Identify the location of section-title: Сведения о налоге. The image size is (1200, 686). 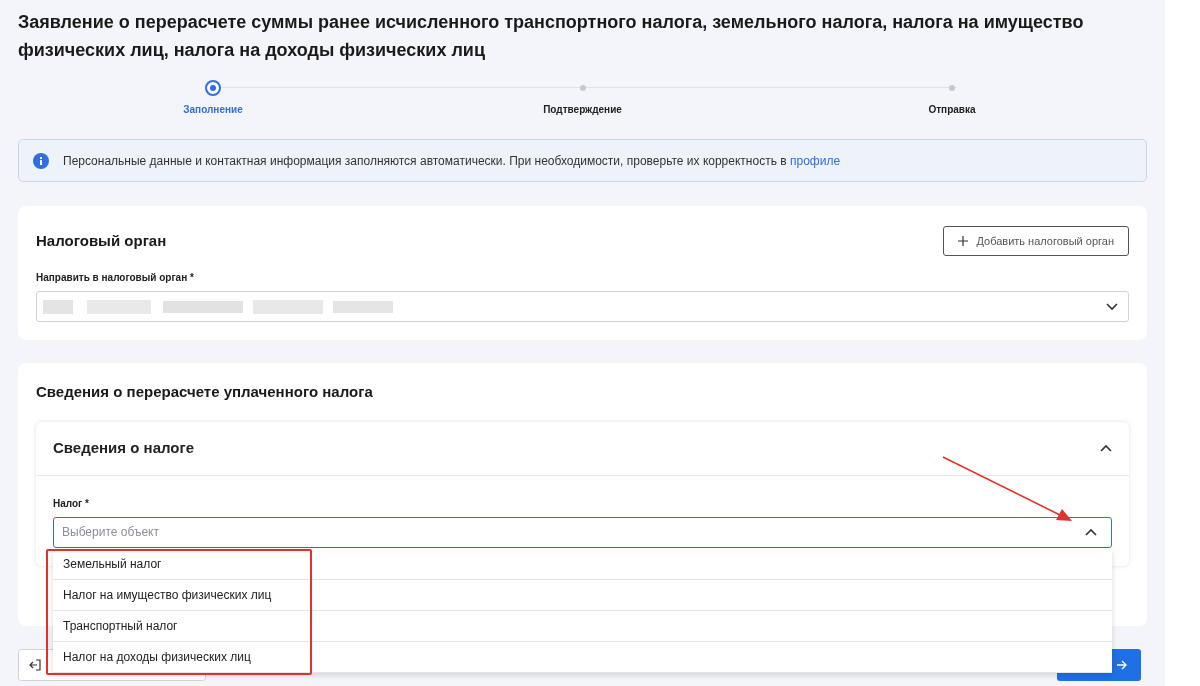
(124, 447).